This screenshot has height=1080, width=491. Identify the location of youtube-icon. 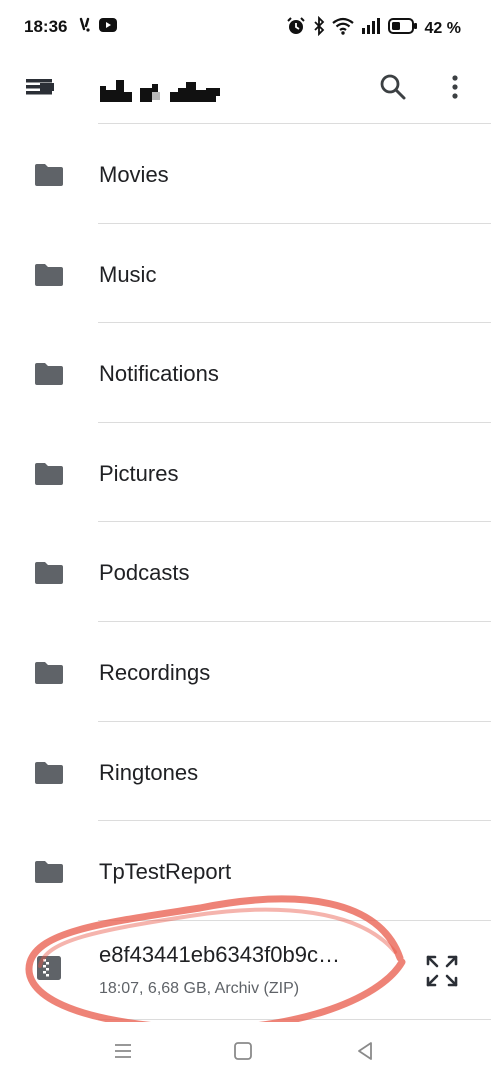
(108, 27).